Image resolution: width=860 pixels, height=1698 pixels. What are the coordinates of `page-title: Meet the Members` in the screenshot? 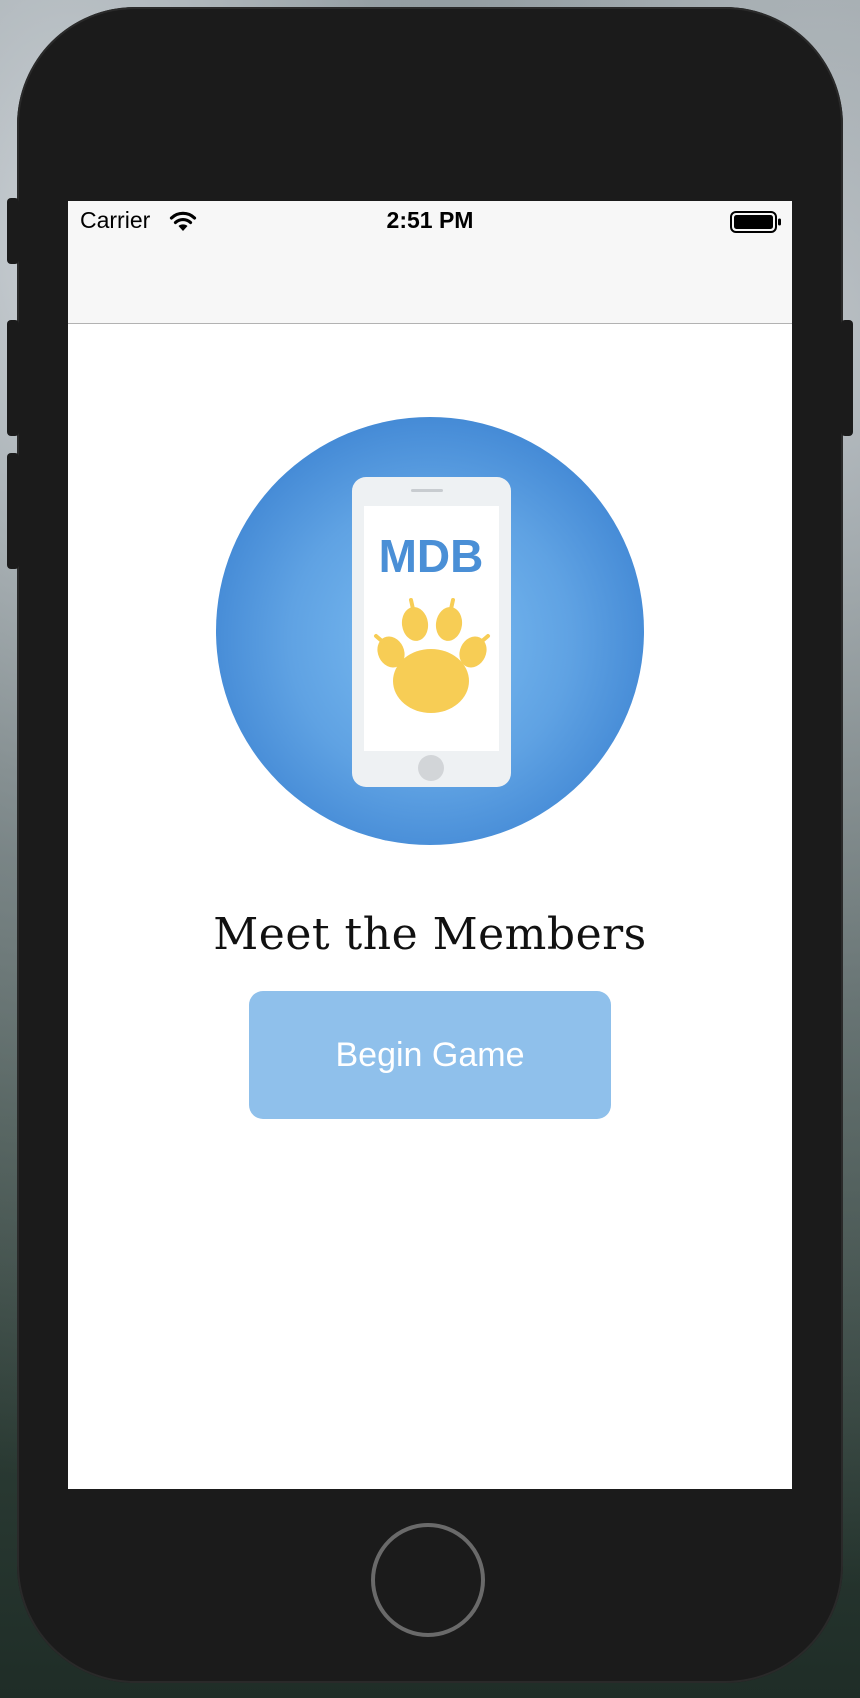 It's located at (430, 934).